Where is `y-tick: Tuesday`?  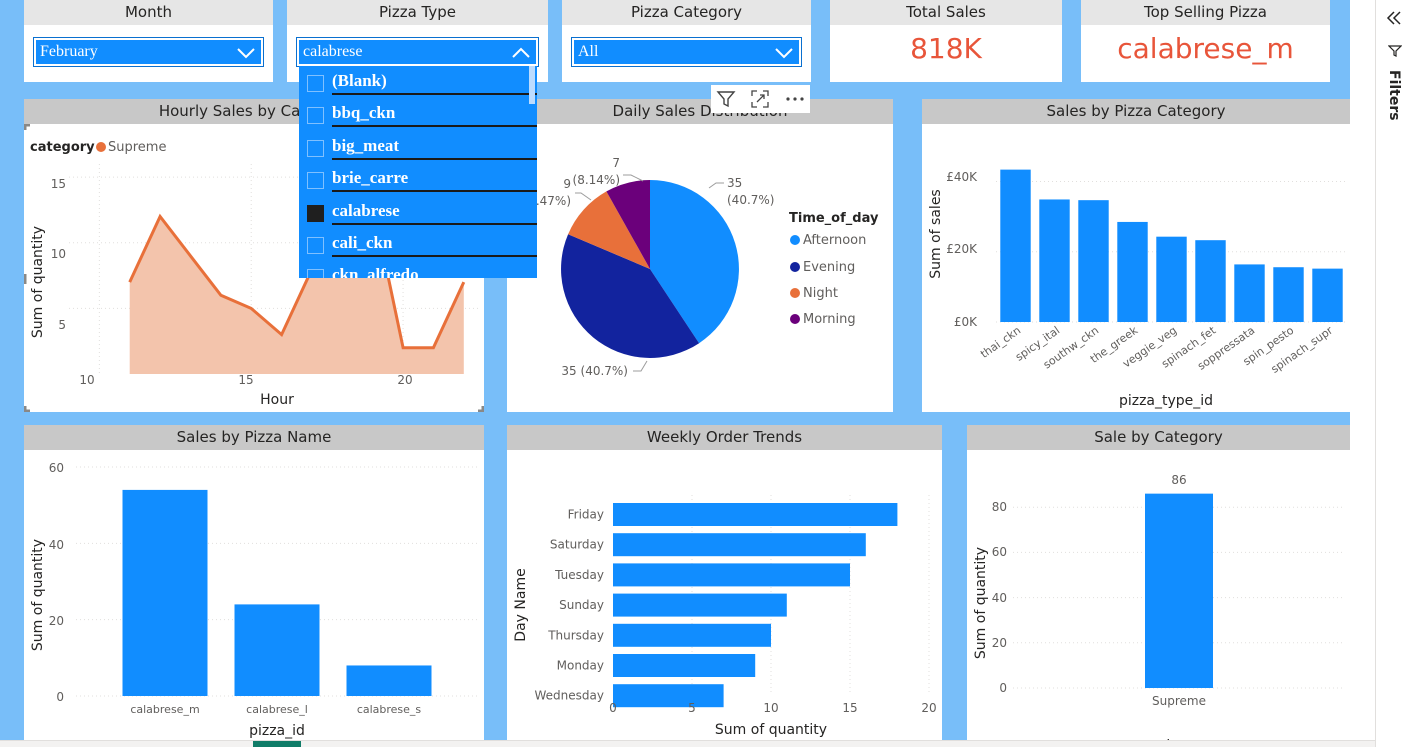 y-tick: Tuesday is located at coordinates (579, 575).